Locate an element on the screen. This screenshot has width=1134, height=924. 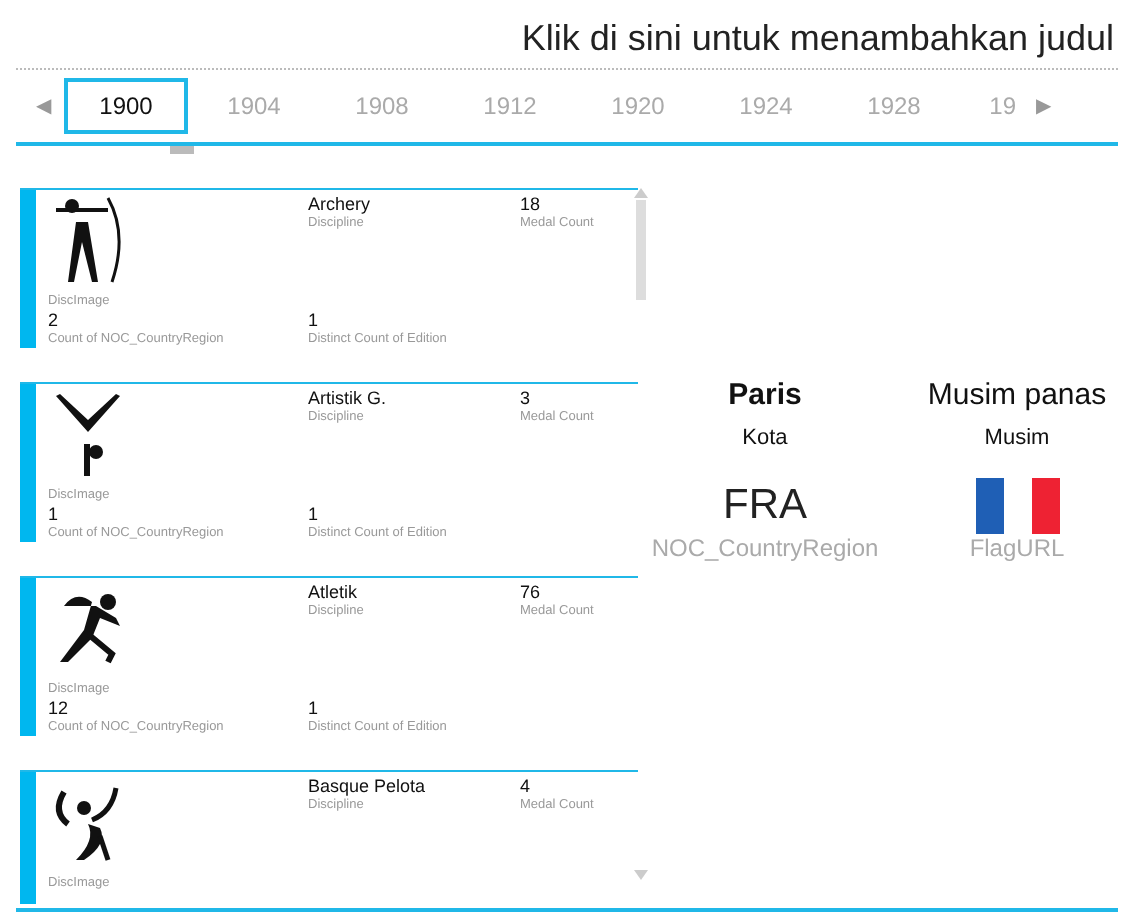
country-code: FRA is located at coordinates (765, 505).